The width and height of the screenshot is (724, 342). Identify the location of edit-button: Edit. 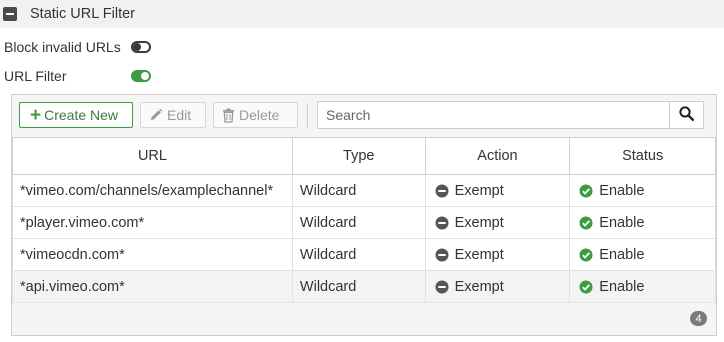
(173, 115).